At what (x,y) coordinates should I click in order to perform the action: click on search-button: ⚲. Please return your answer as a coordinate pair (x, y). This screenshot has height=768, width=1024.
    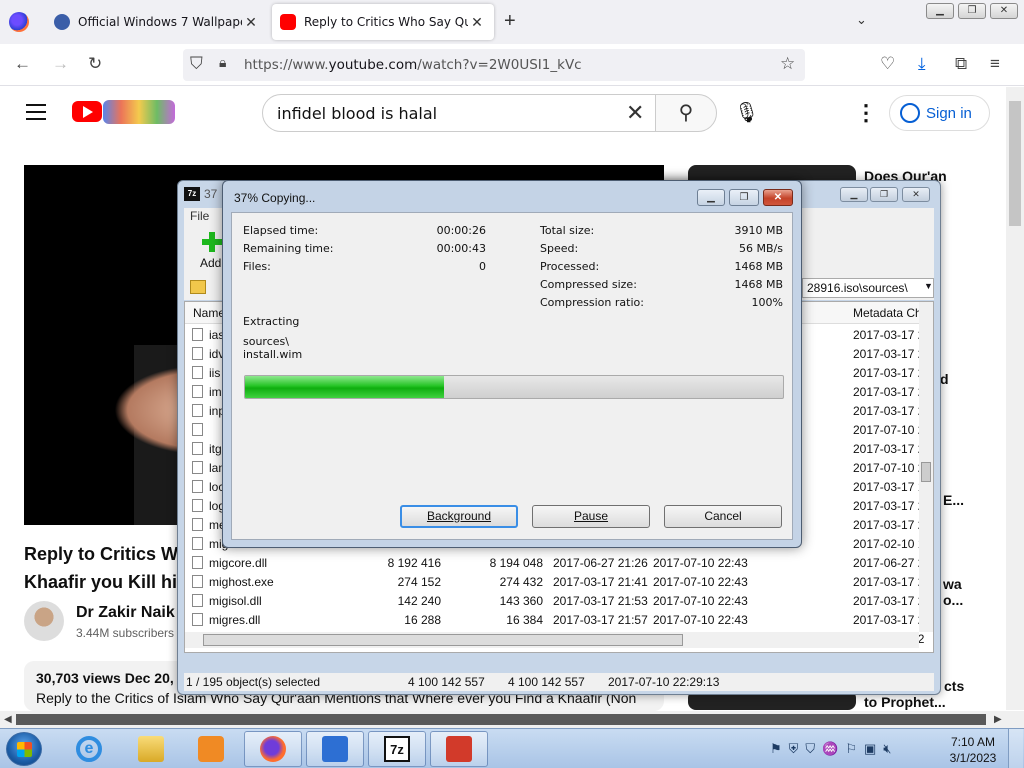
    Looking at the image, I should click on (686, 113).